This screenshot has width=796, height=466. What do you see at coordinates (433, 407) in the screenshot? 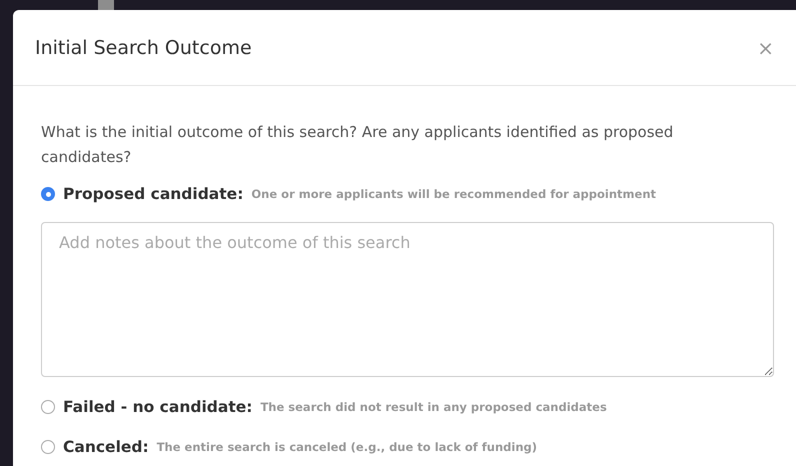
I see `option-description: The search did not result in any proposed candidates` at bounding box center [433, 407].